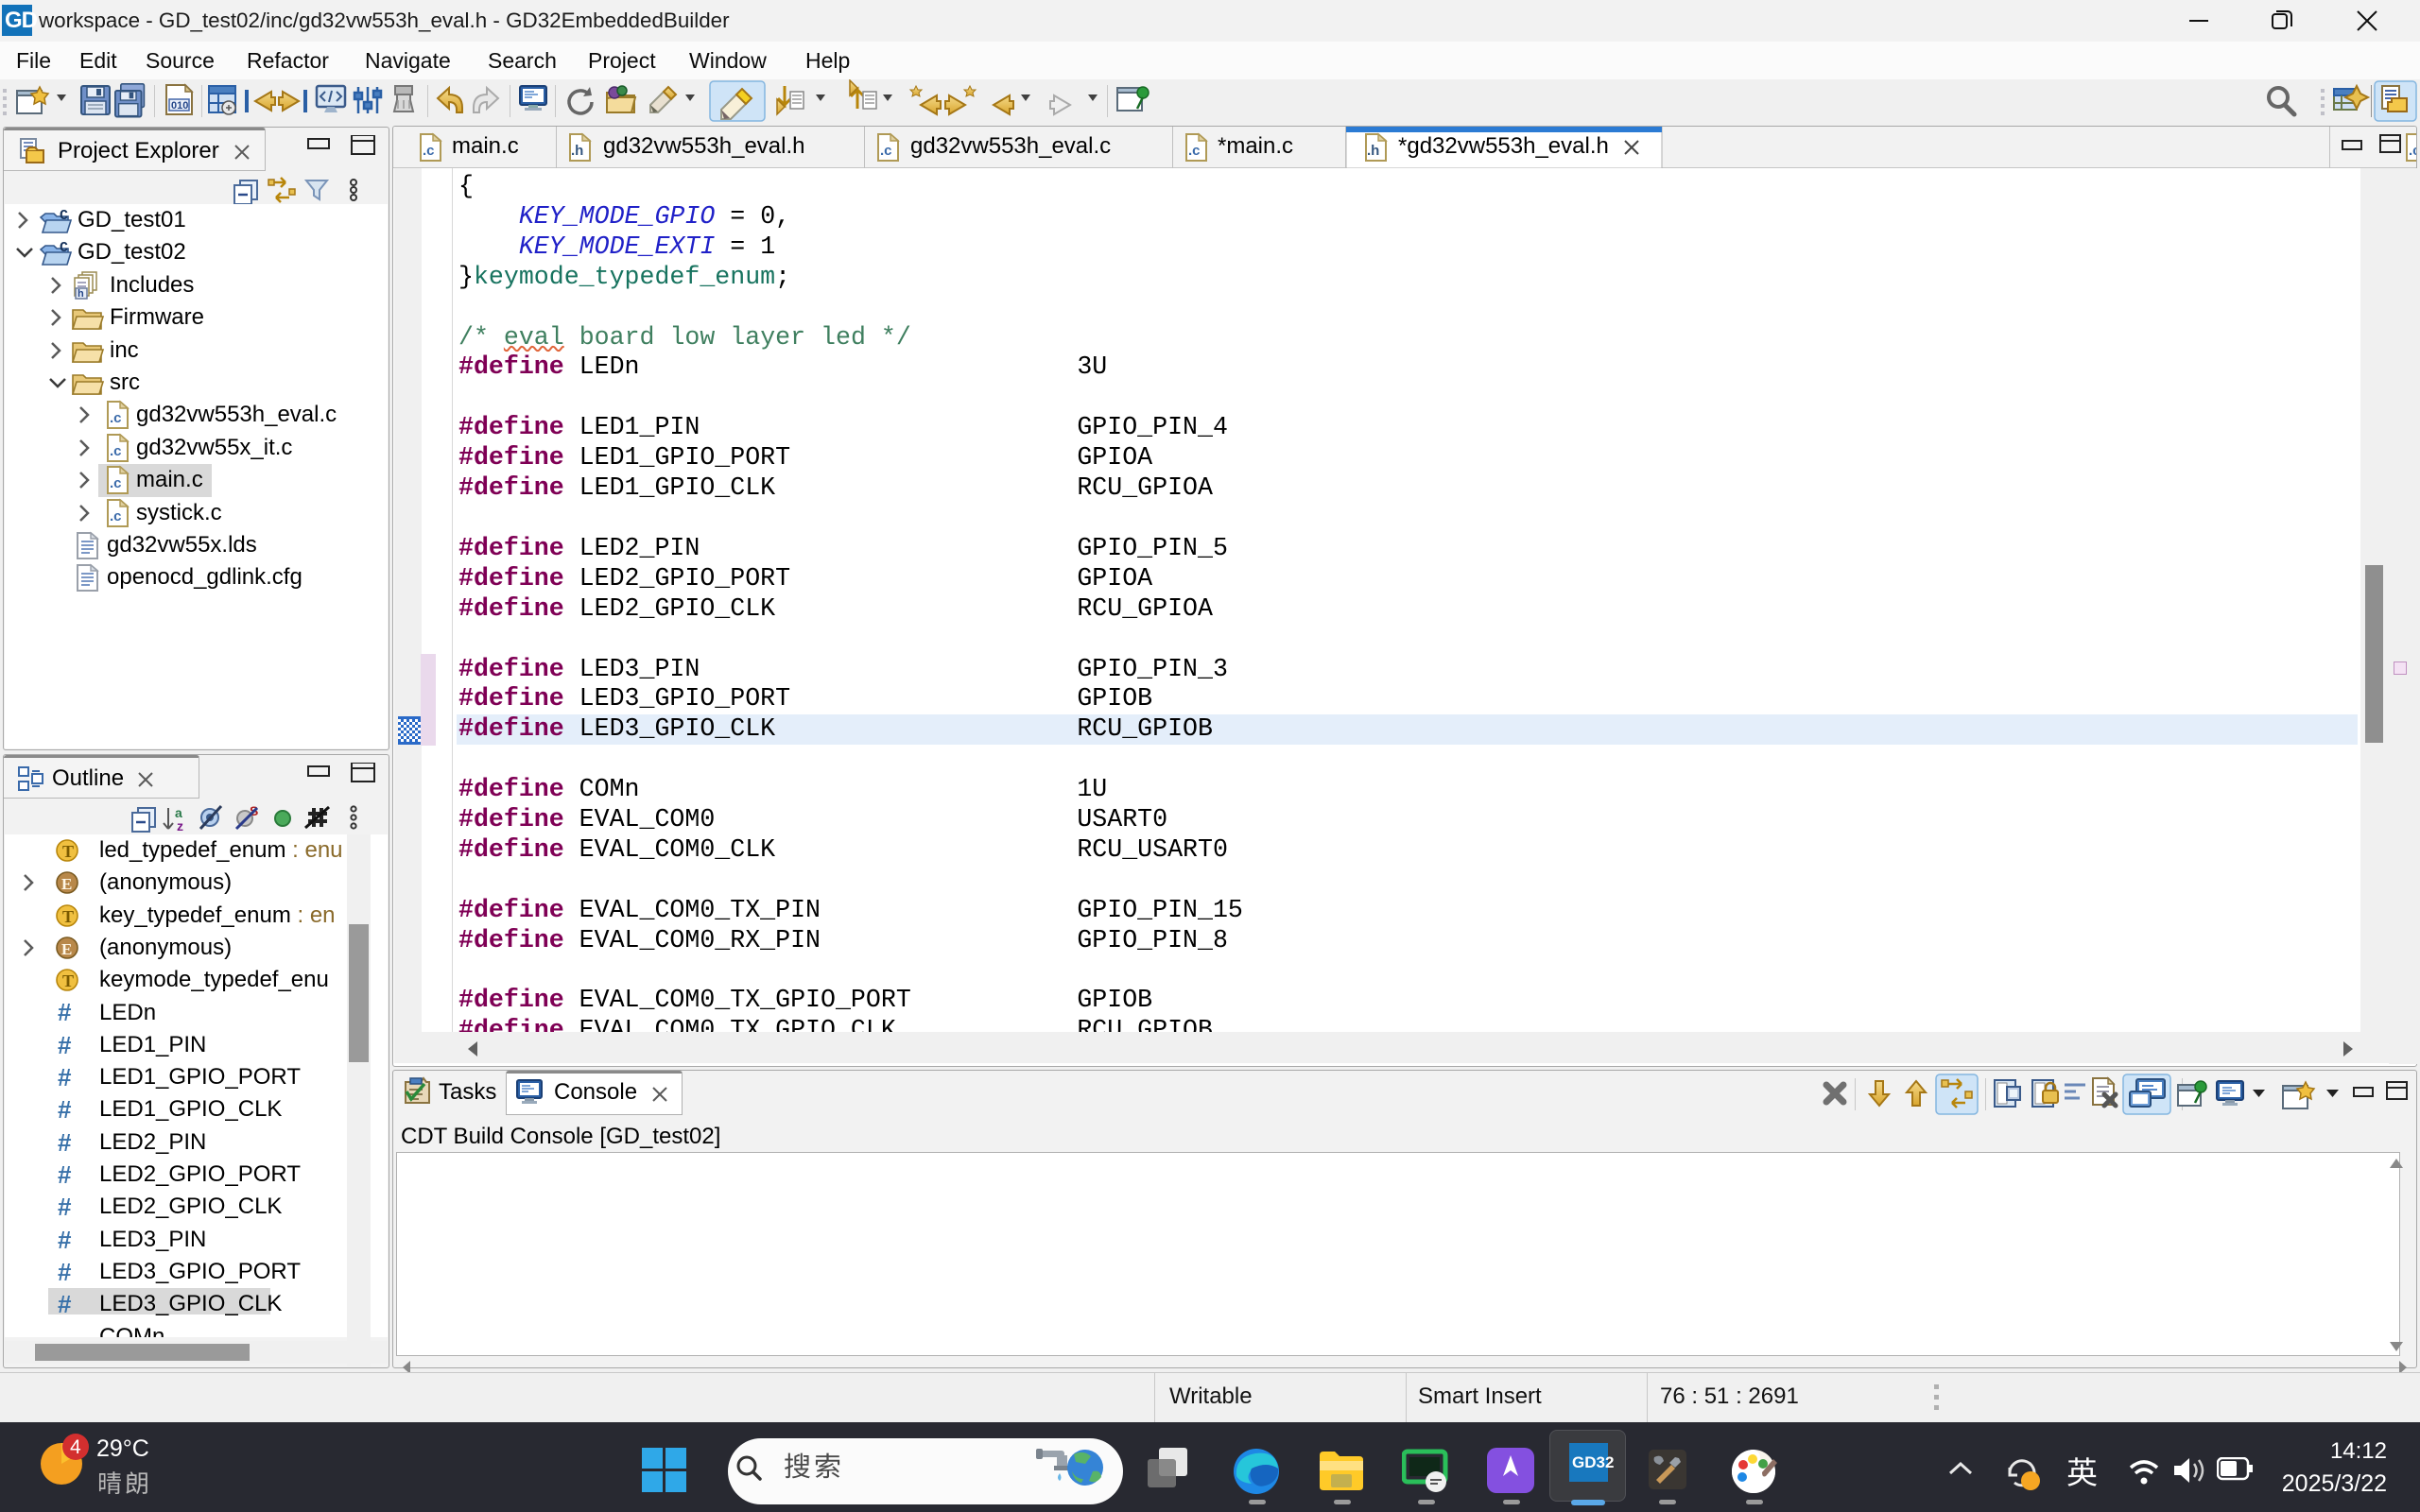 Image resolution: width=2420 pixels, height=1512 pixels. Describe the element at coordinates (75, 1447) in the screenshot. I see `svg-text: 4` at that location.